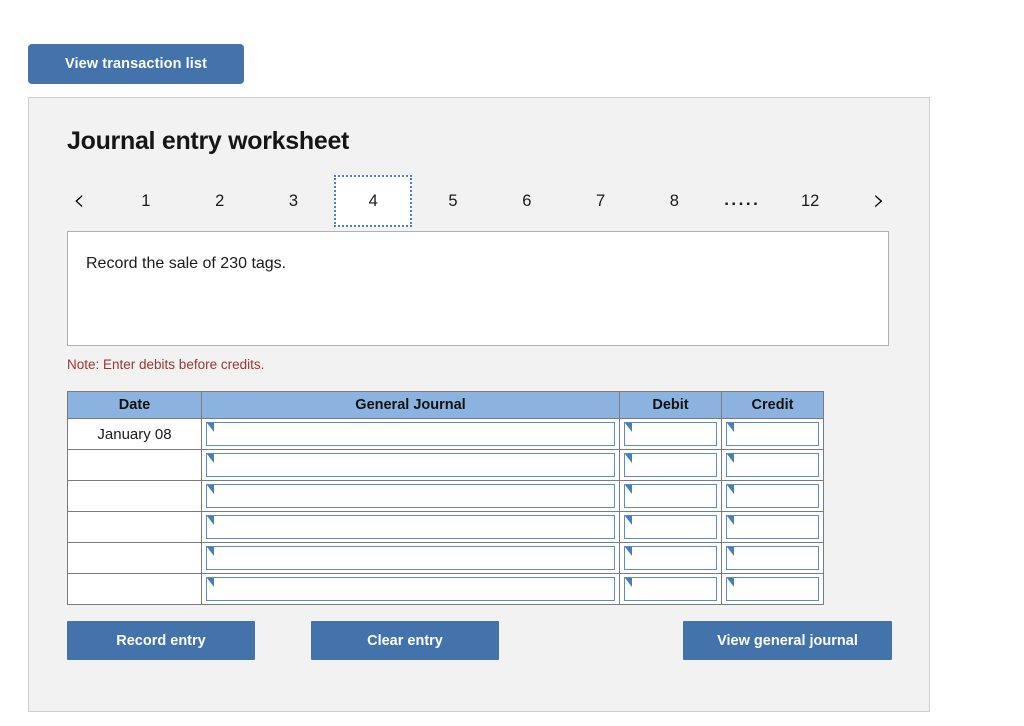 This screenshot has width=1024, height=726. Describe the element at coordinates (410, 405) in the screenshot. I see `column-header-general-journal: General Journal` at that location.